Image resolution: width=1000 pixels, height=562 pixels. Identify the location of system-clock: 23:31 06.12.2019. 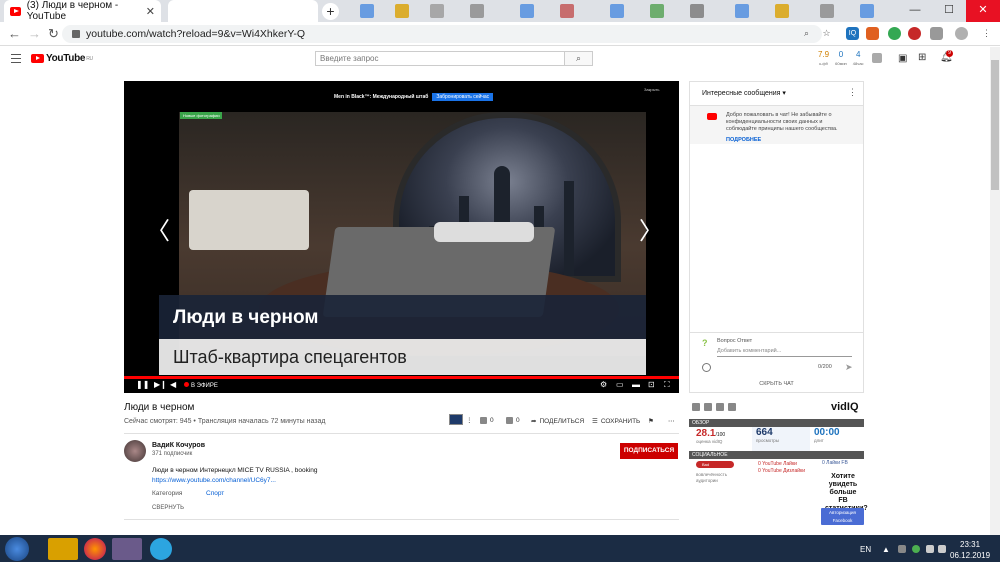
(970, 550).